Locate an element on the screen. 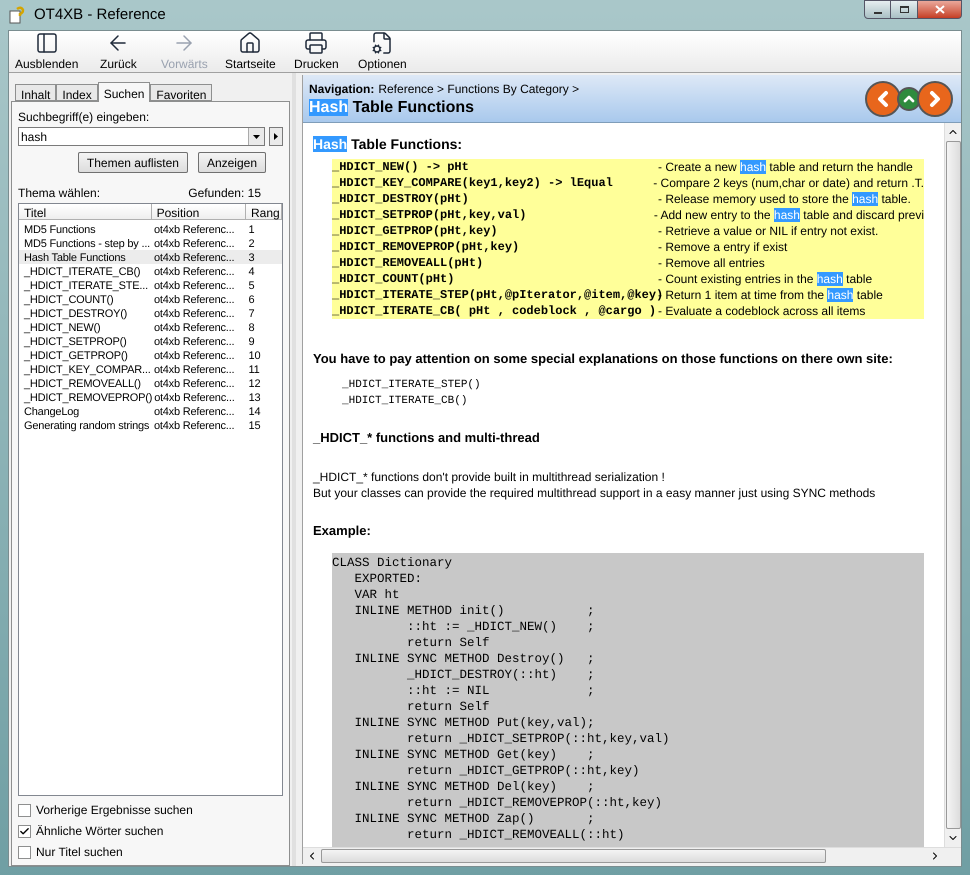  paragraph-line: _HDICT_* functions don't provide built in multithread serialization ! is located at coordinates (489, 477).